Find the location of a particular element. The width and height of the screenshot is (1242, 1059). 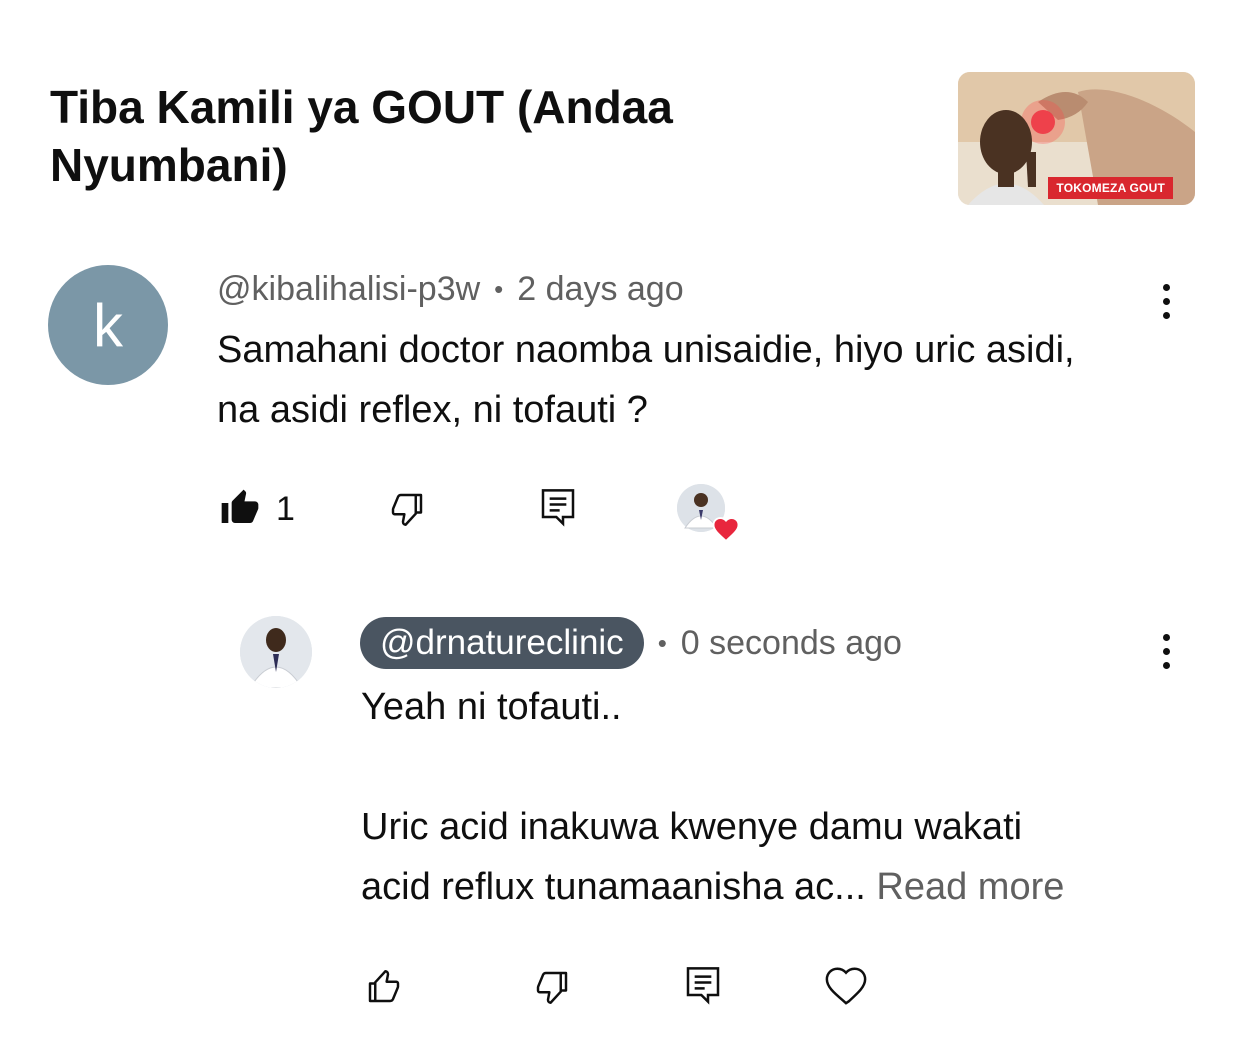

video-thumbnail: TOKOMEZA GOUT is located at coordinates (1076, 138).